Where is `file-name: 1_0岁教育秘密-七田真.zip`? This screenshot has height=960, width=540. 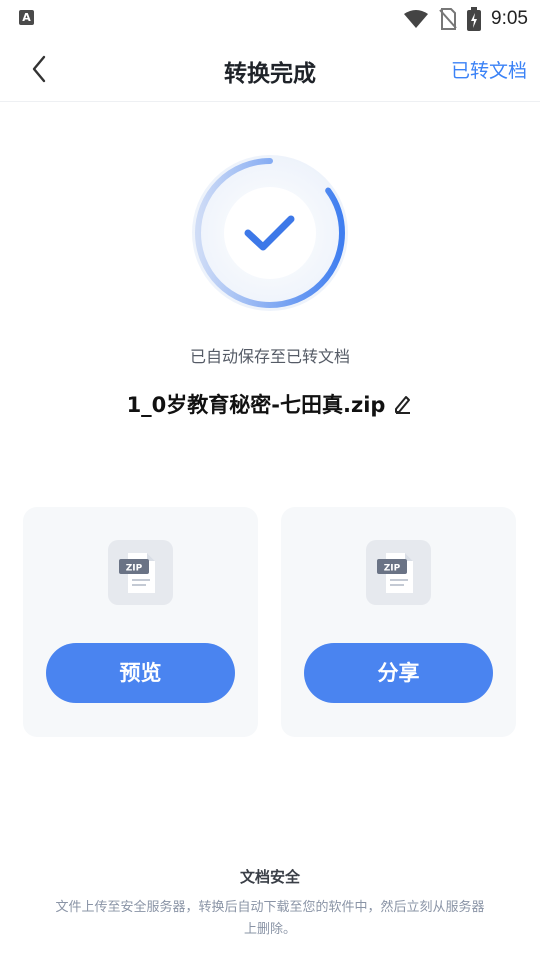
file-name: 1_0岁教育秘密-七田真.zip is located at coordinates (256, 405).